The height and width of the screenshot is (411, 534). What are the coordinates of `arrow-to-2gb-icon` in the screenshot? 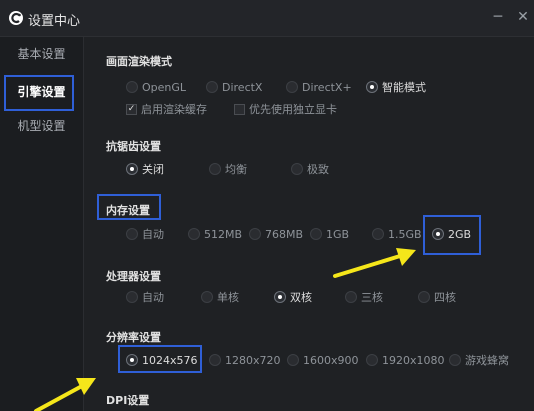 It's located at (374, 263).